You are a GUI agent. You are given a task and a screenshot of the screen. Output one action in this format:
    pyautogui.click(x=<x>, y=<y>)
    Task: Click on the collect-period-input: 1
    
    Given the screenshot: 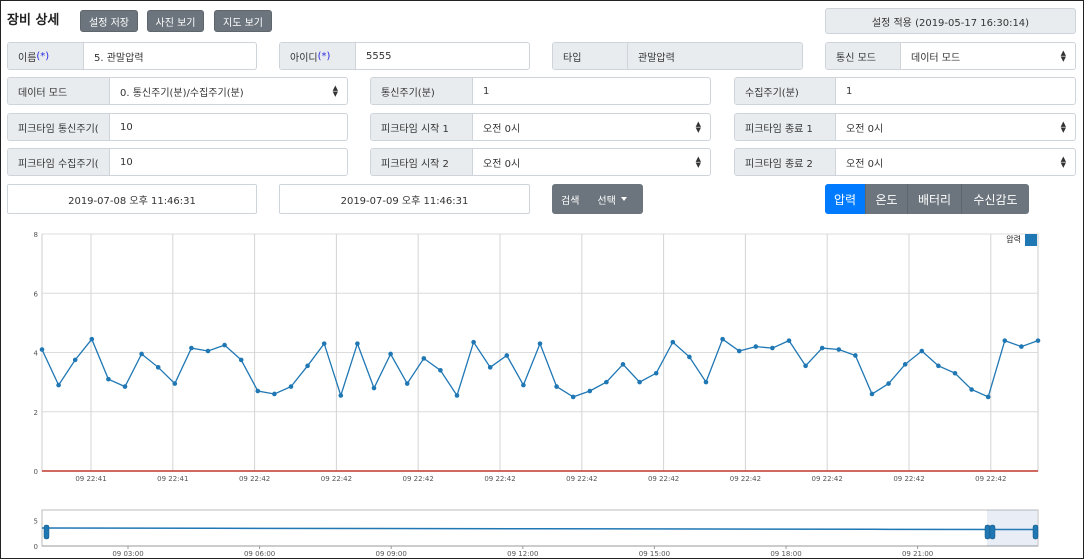 What is the action you would take?
    pyautogui.click(x=955, y=91)
    